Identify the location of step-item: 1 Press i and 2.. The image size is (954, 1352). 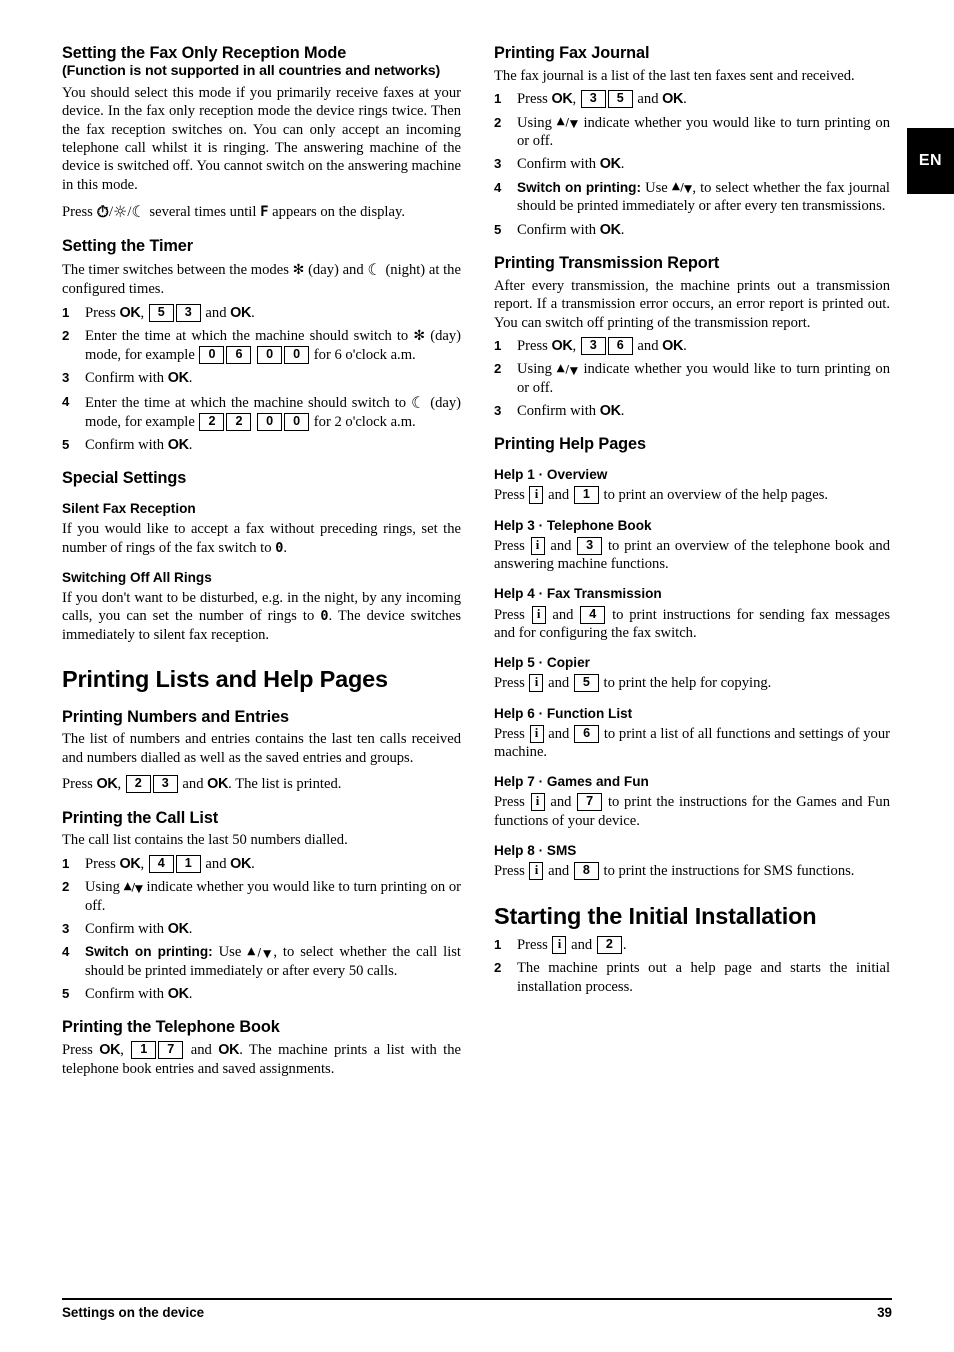
(692, 944).